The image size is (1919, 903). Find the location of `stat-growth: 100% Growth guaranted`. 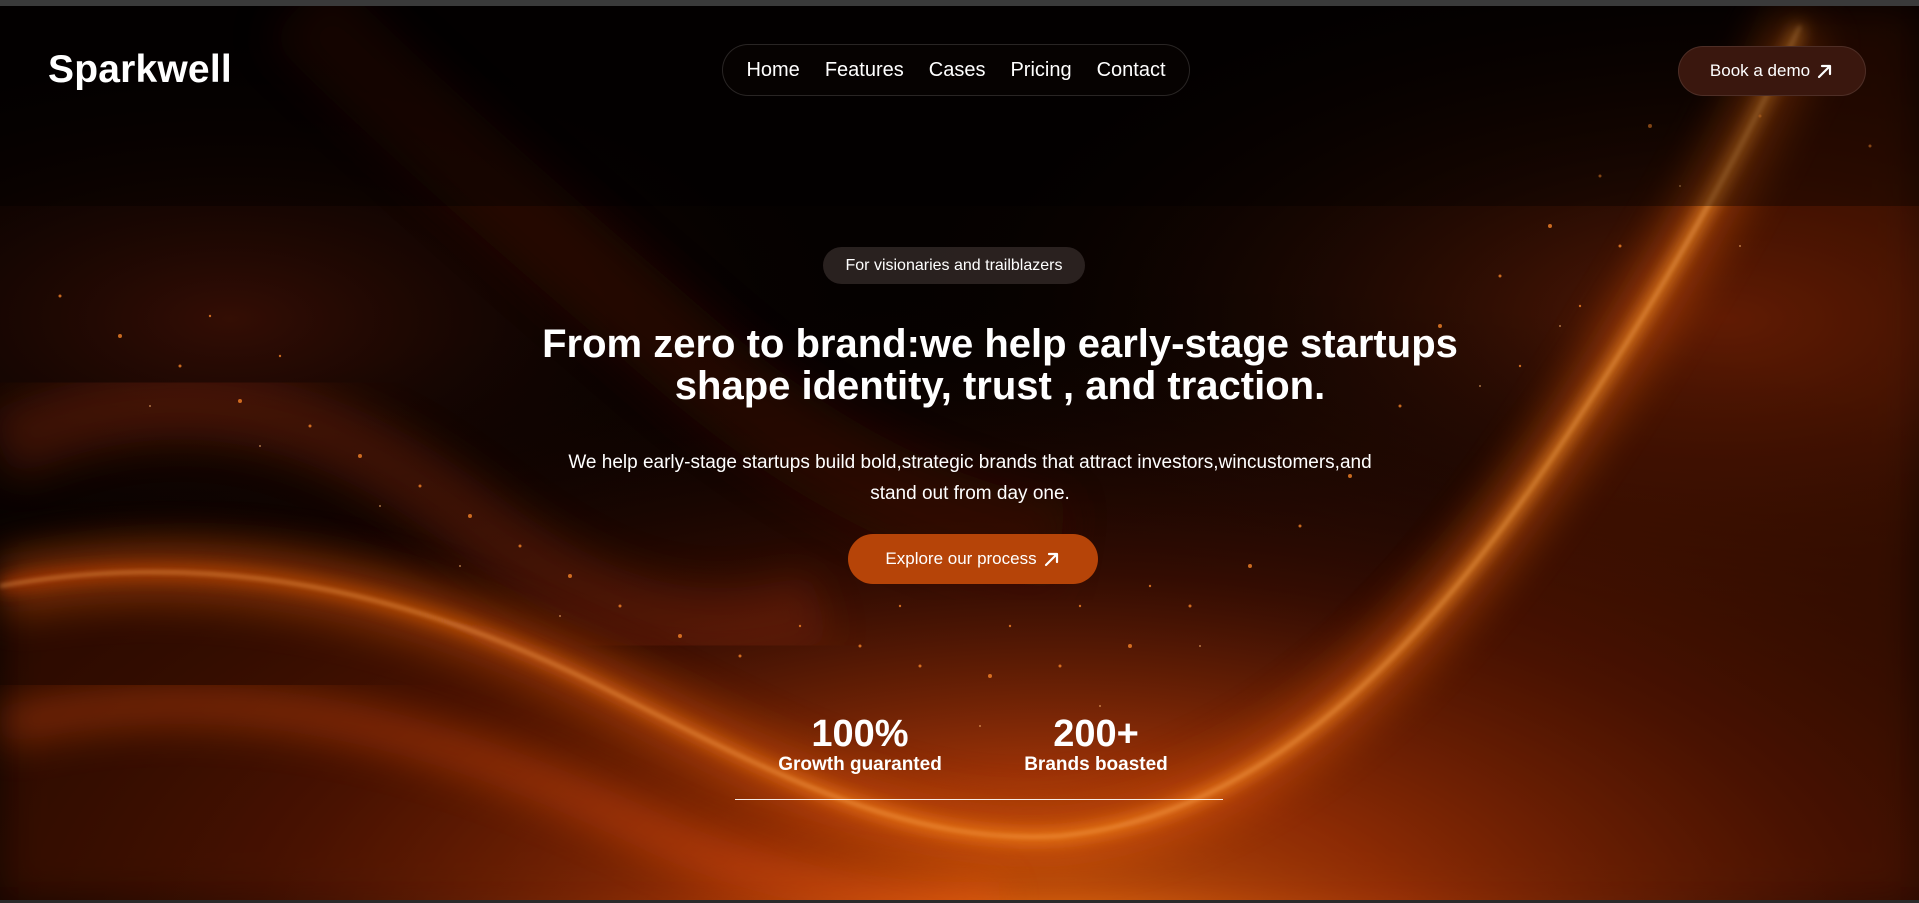

stat-growth: 100% Growth guaranted is located at coordinates (860, 745).